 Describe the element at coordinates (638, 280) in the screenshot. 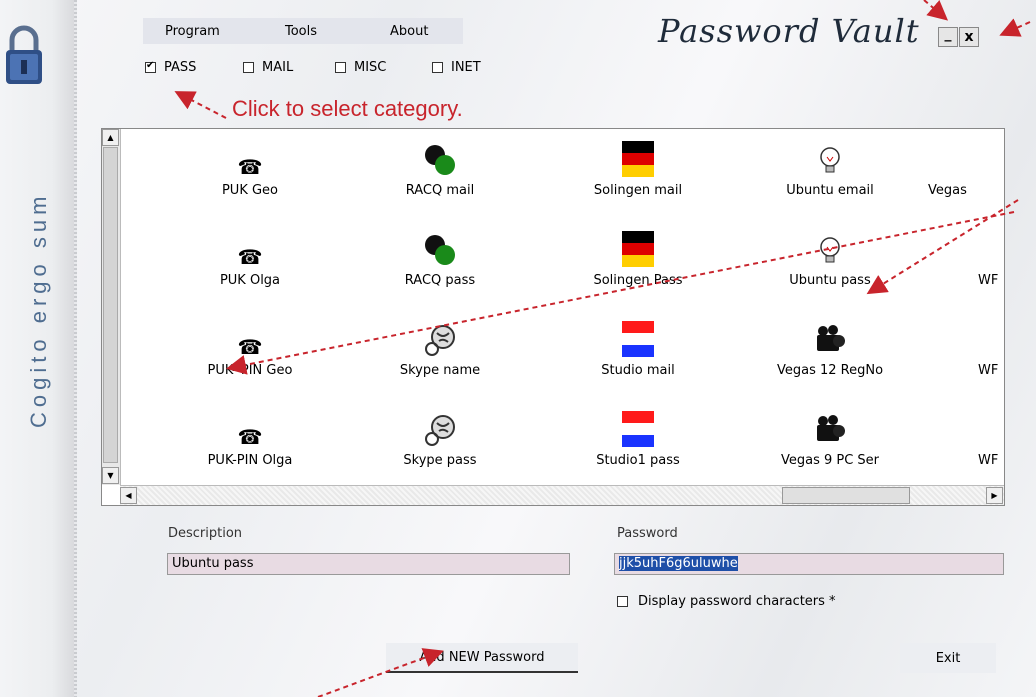

I see `list-item-label: Solingen Pass` at that location.